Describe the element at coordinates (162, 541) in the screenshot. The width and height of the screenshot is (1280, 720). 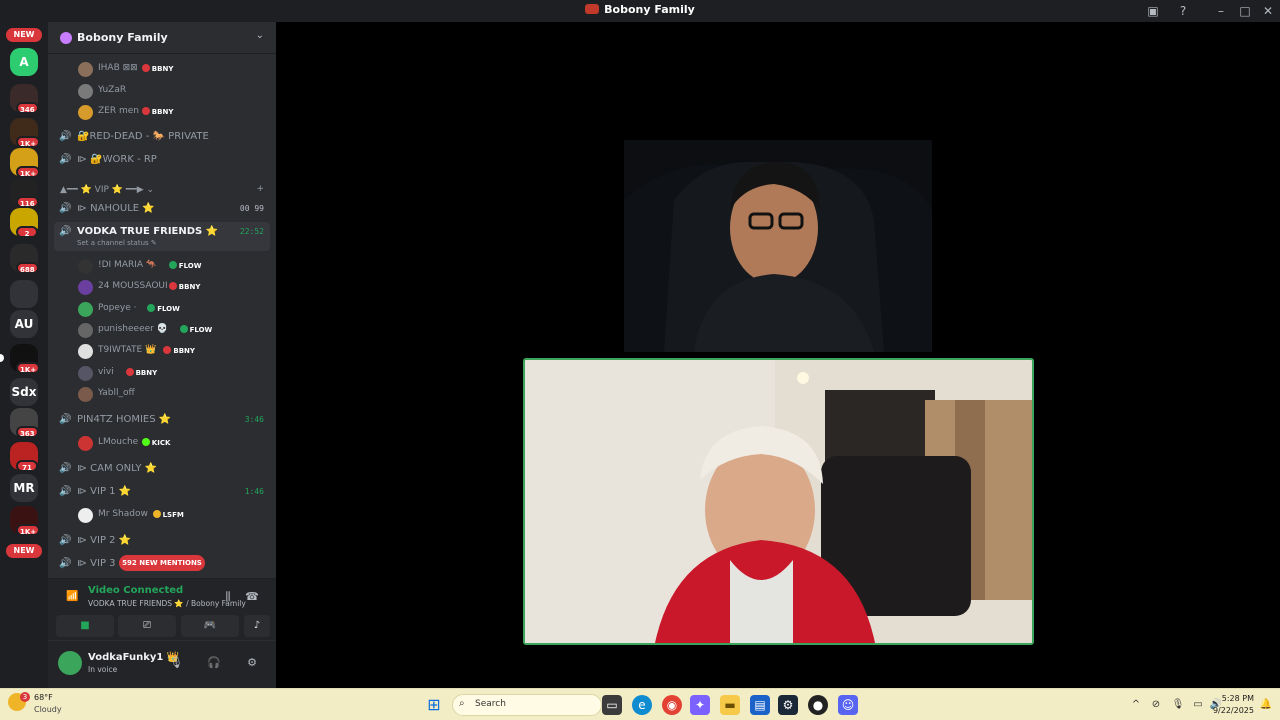
I see `voice-channel: 🔊 ⧐ VIP 2 ⭐` at that location.